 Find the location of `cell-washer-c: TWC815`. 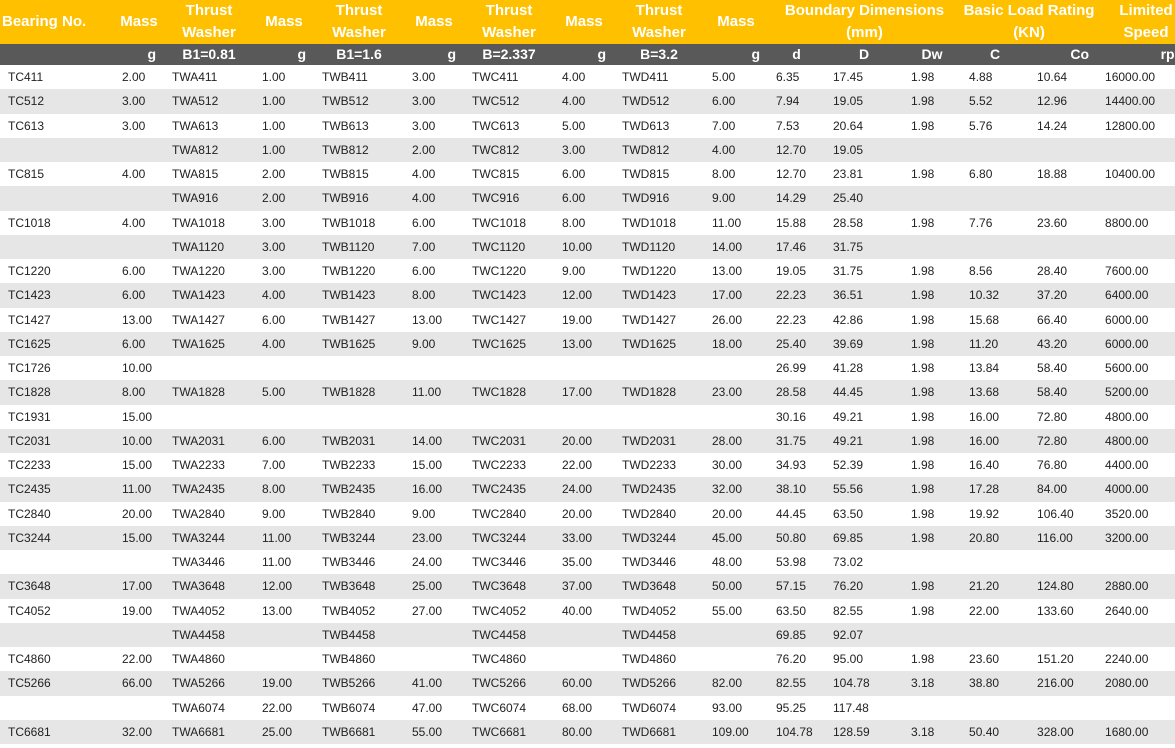

cell-washer-c: TWC815 is located at coordinates (509, 174).